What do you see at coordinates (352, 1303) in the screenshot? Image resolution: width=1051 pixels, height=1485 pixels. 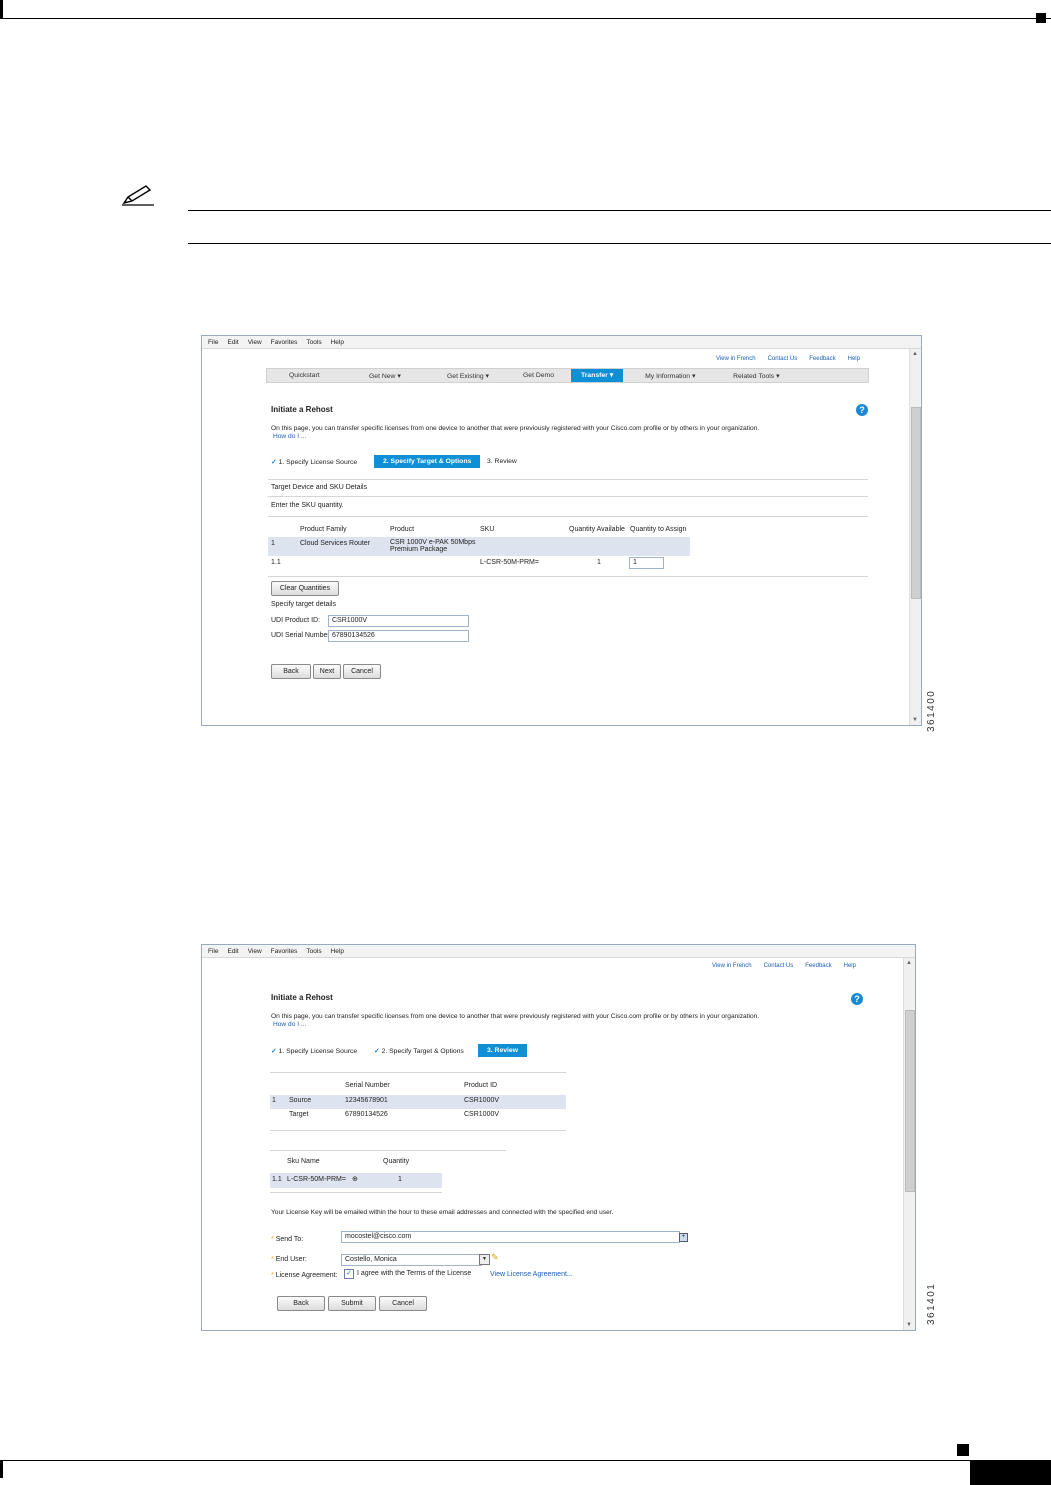 I see `submit-button: Submit` at bounding box center [352, 1303].